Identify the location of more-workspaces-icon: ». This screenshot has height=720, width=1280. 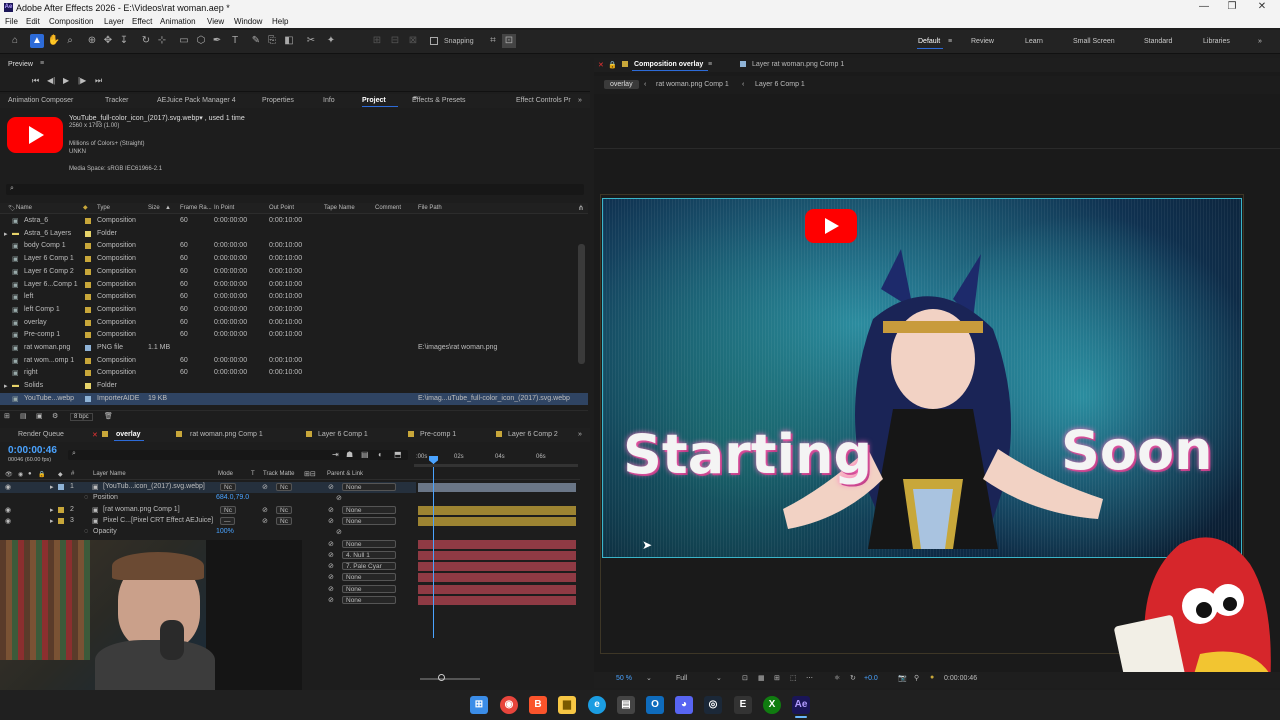
(1260, 41).